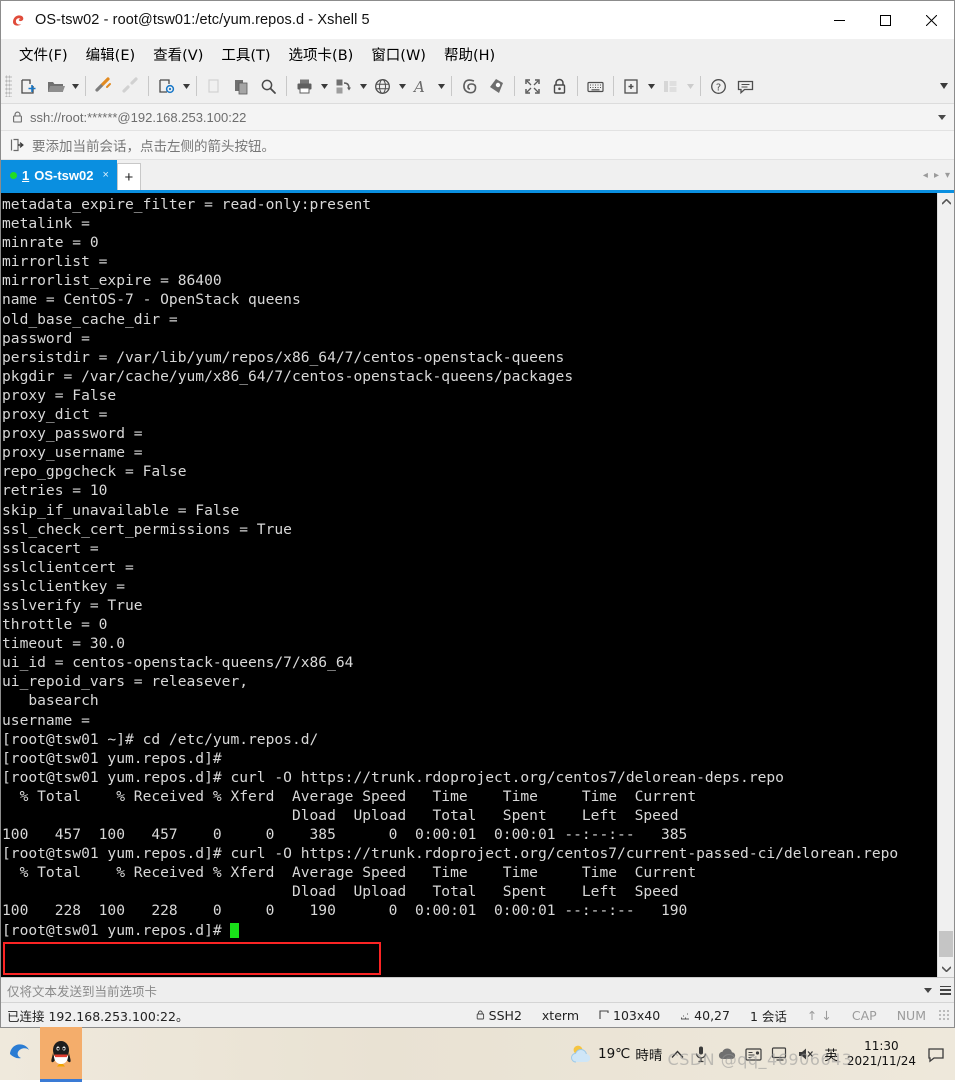 The image size is (955, 1082). What do you see at coordinates (806, 1054) in the screenshot?
I see `volume-icon` at bounding box center [806, 1054].